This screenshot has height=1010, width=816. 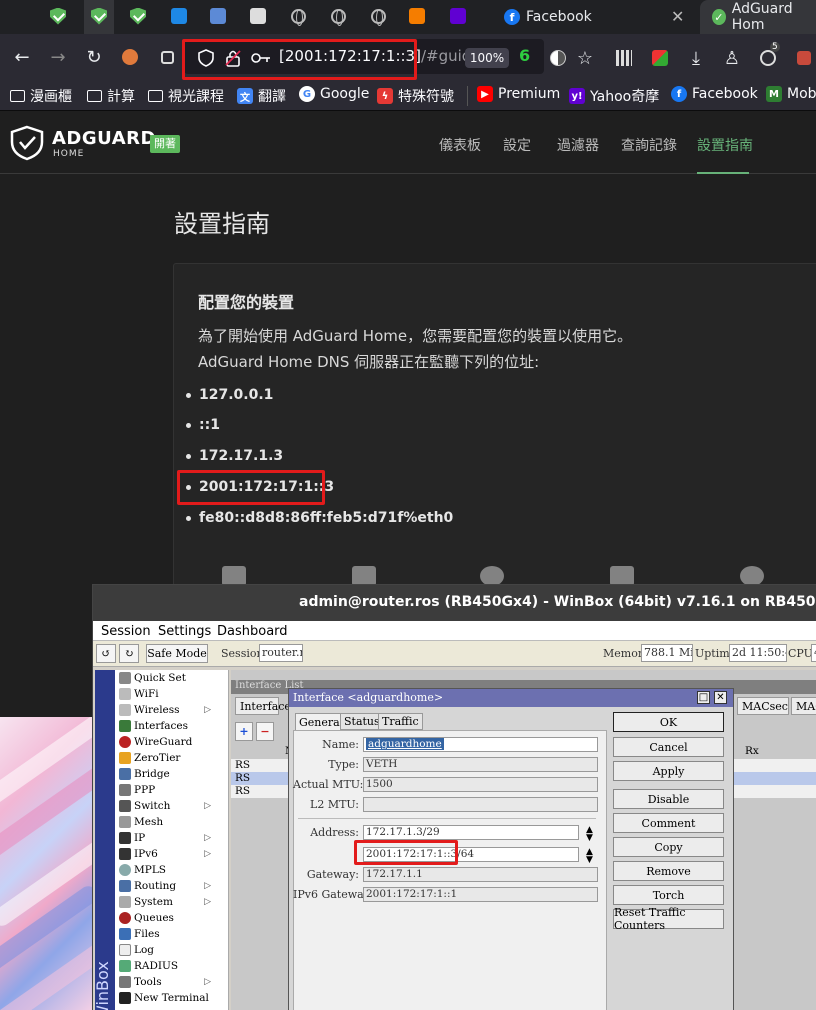 What do you see at coordinates (164, 998) in the screenshot?
I see `sidebar-item-new-terminal: New Terminal` at bounding box center [164, 998].